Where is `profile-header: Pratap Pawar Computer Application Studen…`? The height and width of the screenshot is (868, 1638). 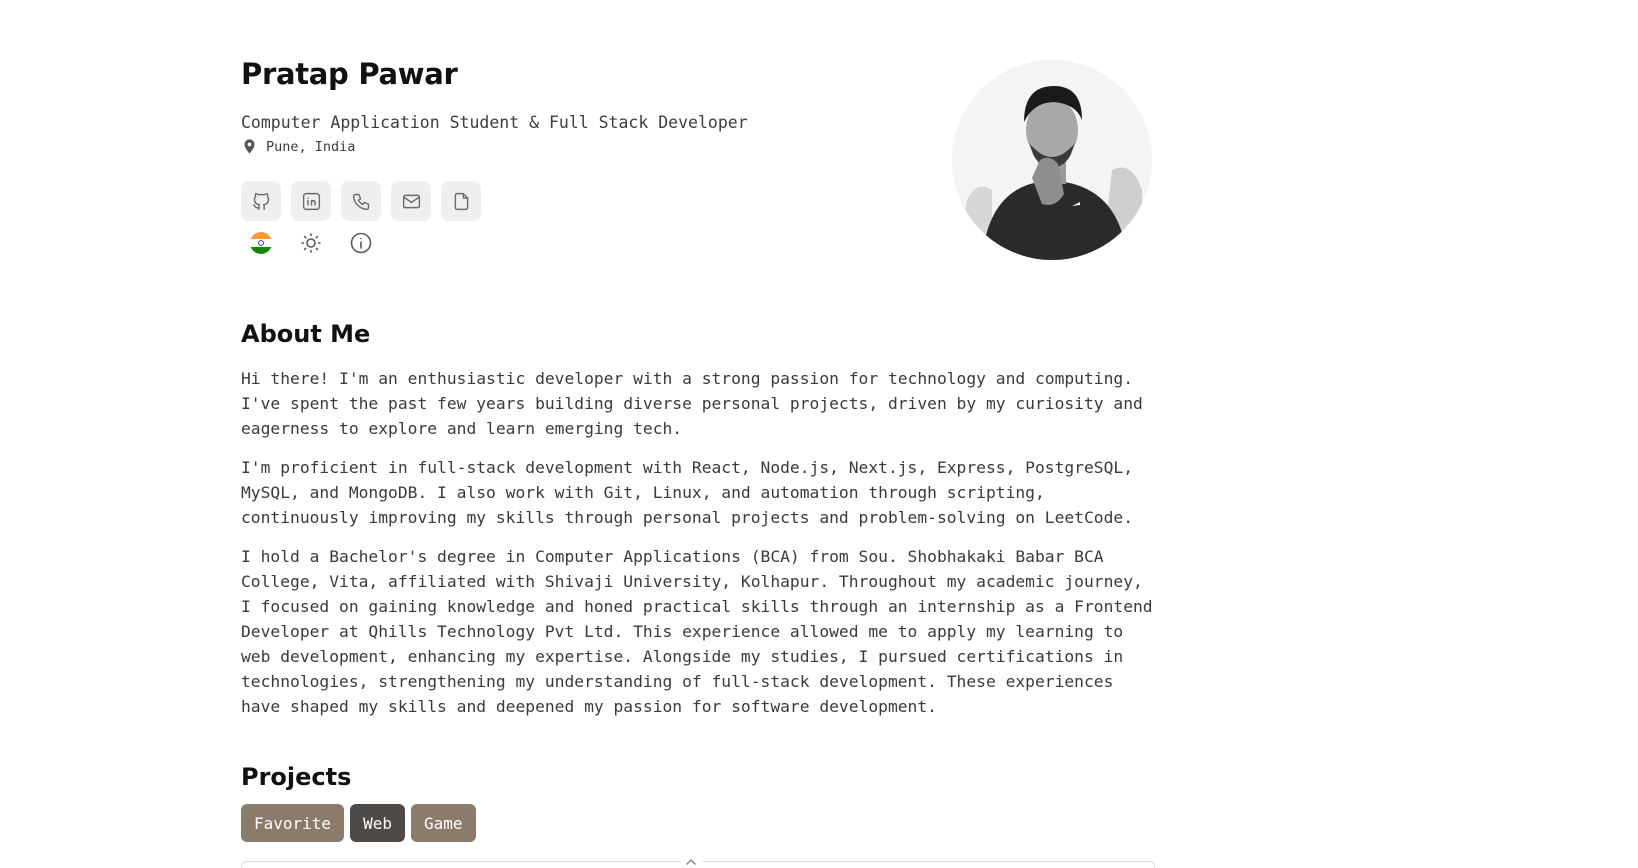
profile-header: Pratap Pawar Computer Application Studen… is located at coordinates (697, 167).